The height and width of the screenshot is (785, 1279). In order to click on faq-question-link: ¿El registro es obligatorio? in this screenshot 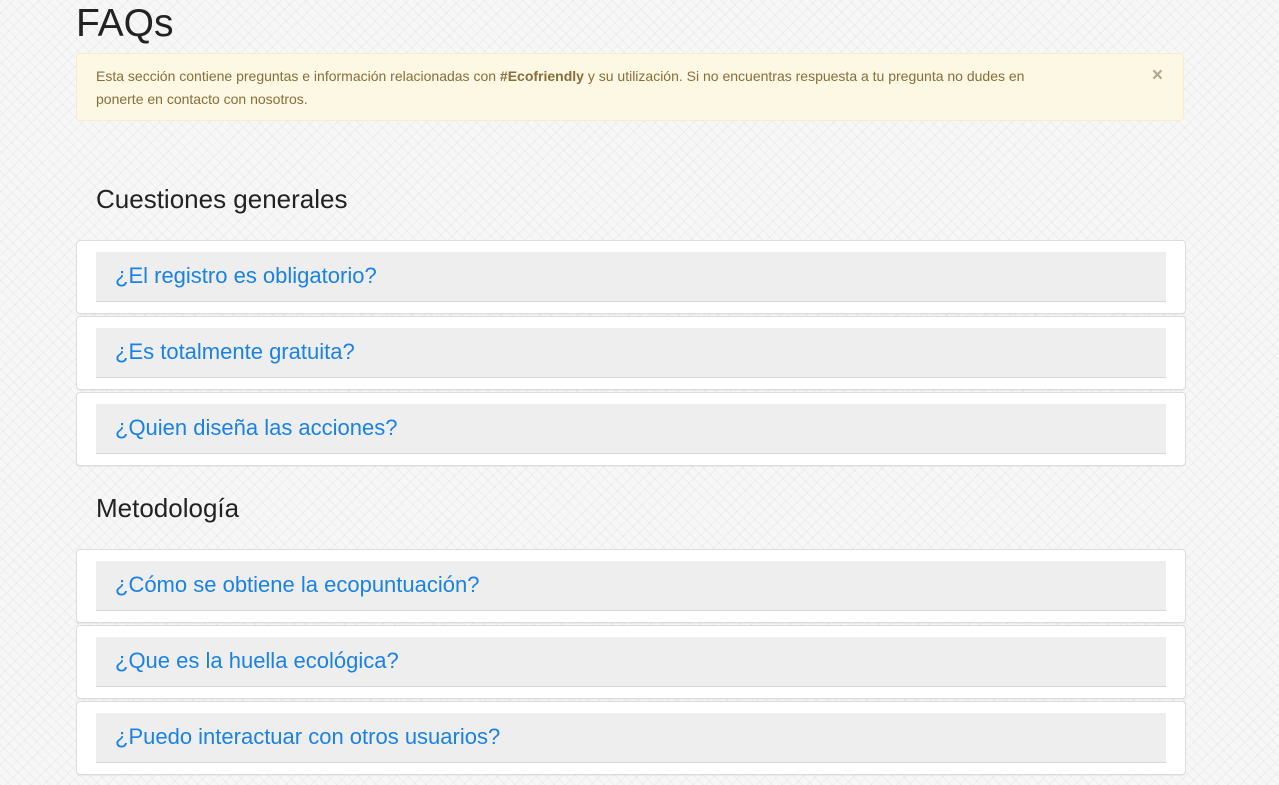, I will do `click(246, 276)`.